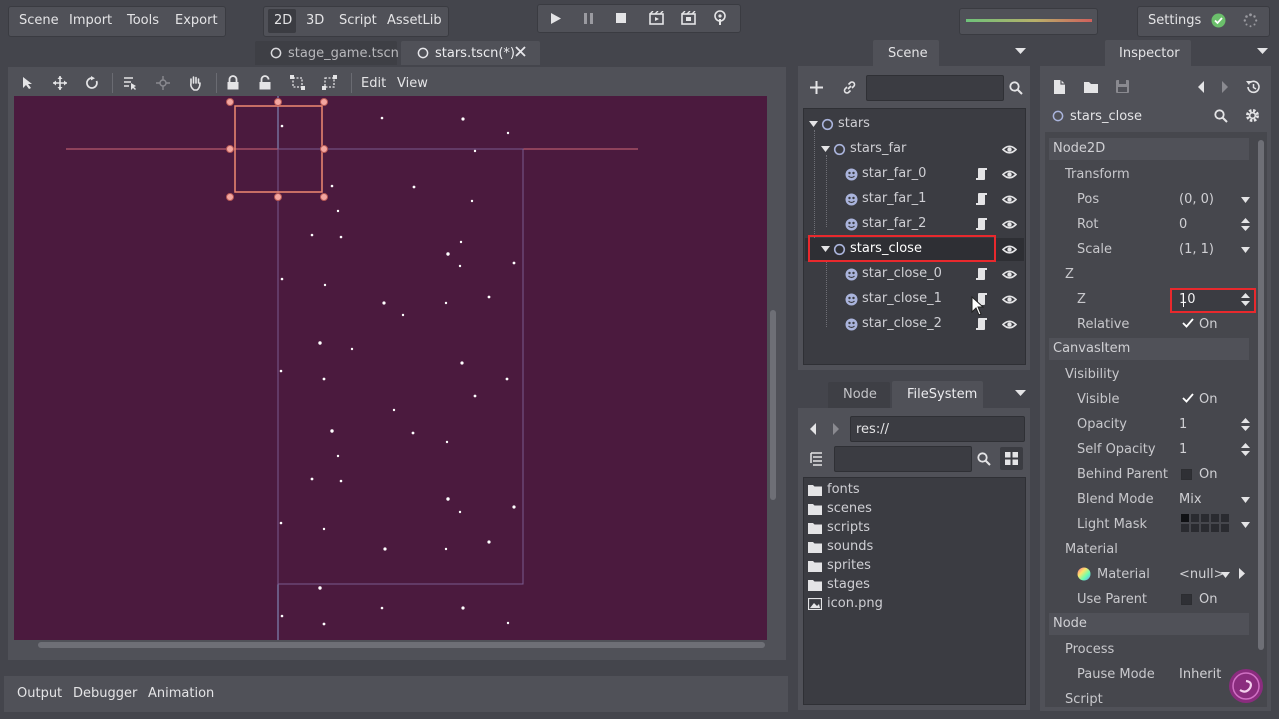  What do you see at coordinates (1261, 395) in the screenshot?
I see `inspector-scrollbar` at bounding box center [1261, 395].